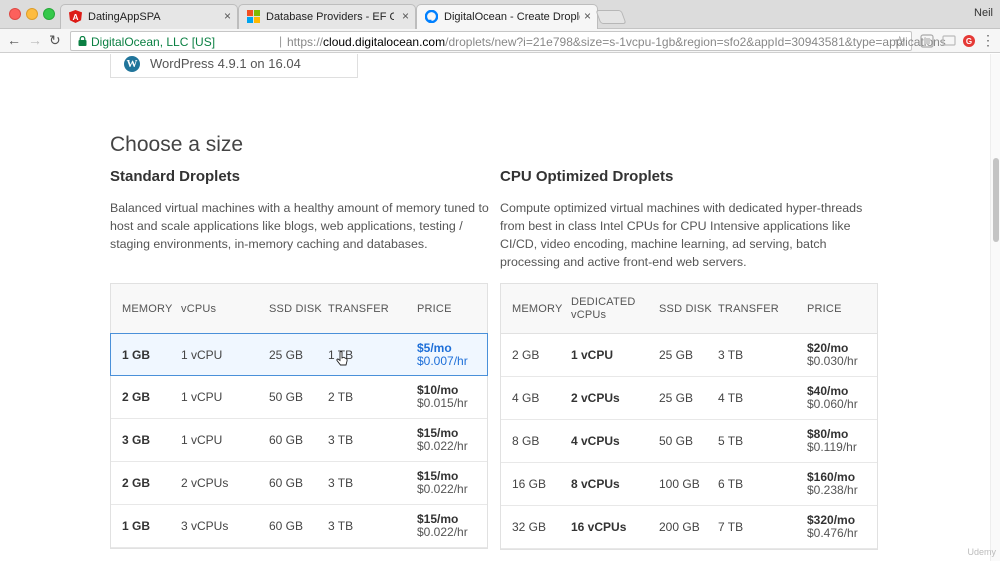 The height and width of the screenshot is (561, 1000). I want to click on cell-disk: 200 GB, so click(679, 527).